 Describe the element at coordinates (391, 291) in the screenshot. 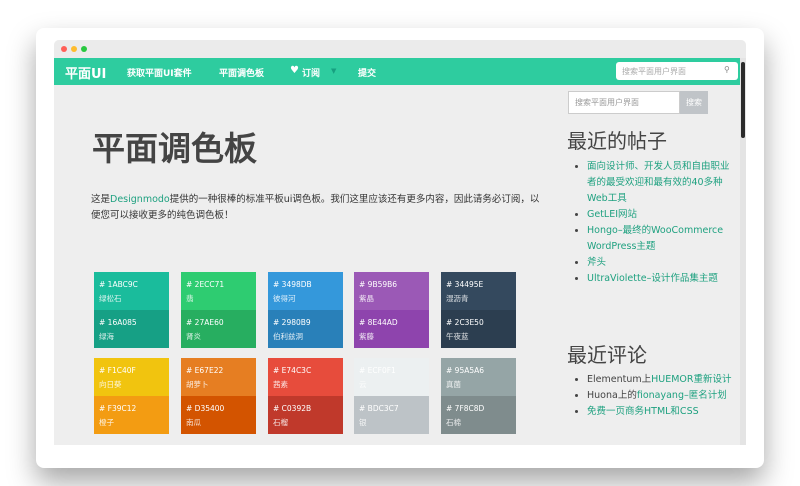

I see `swatch-top: # 9B59B6 紫晶` at that location.